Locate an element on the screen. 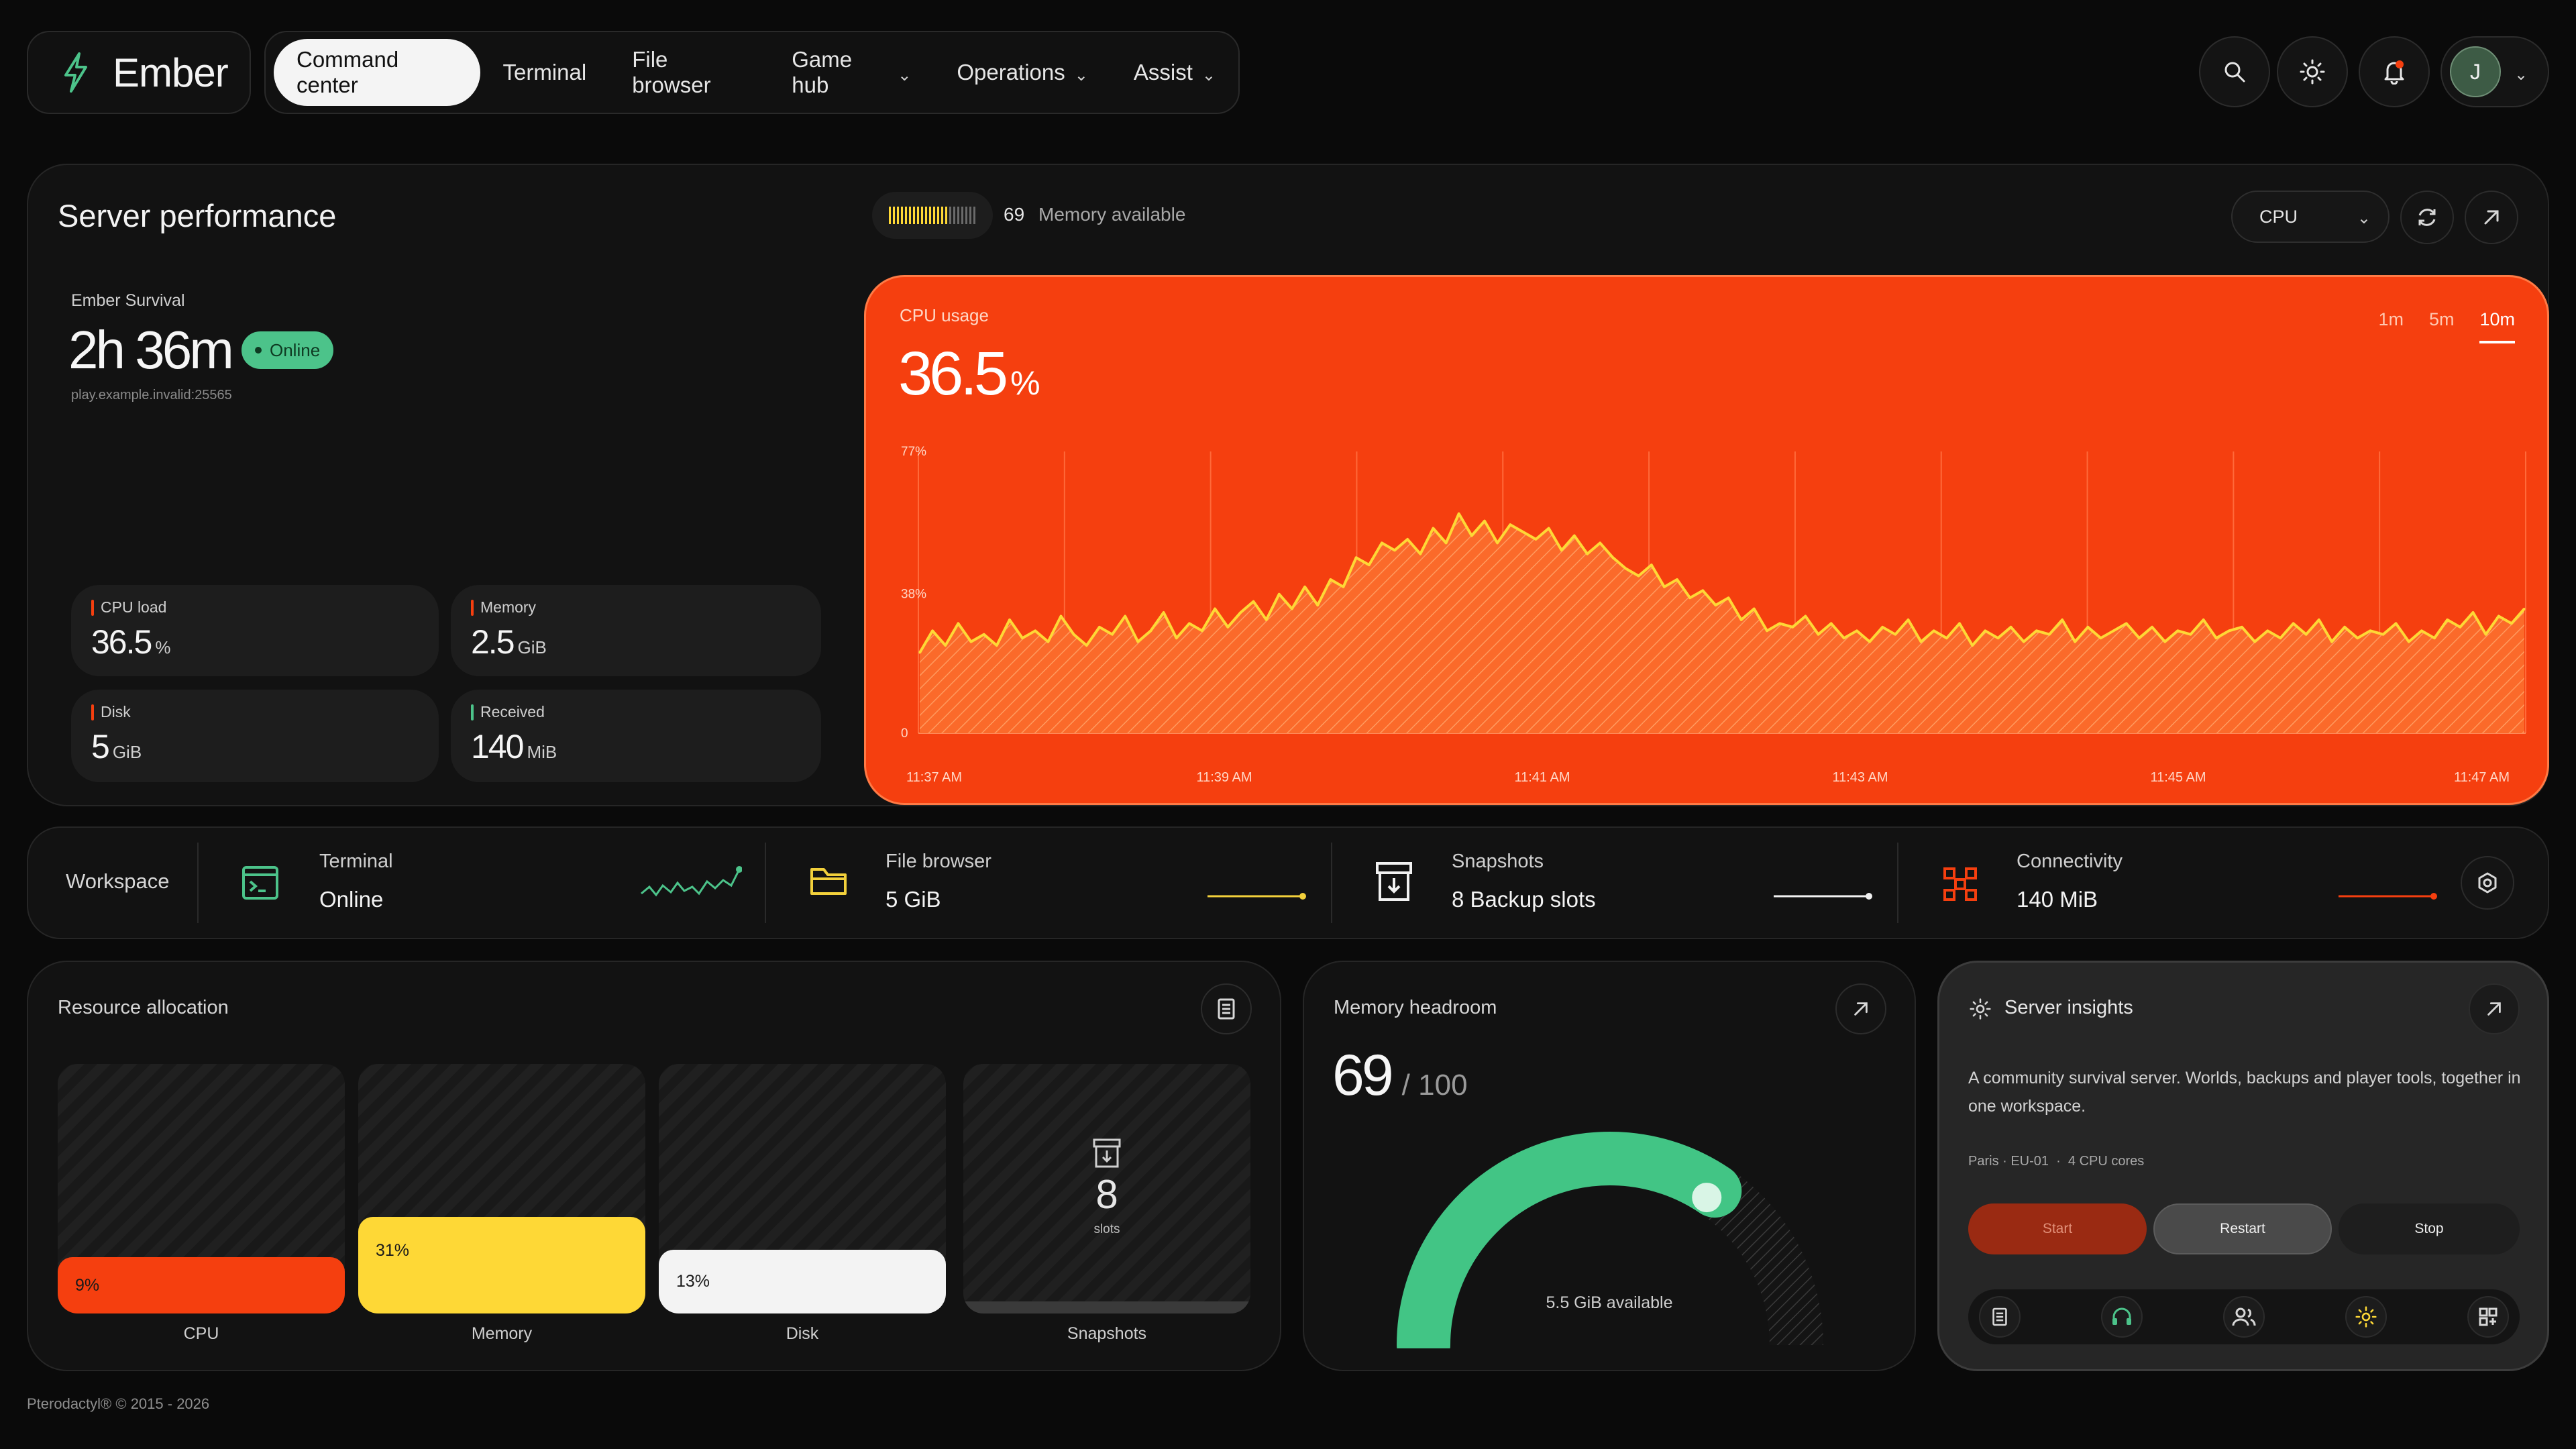 Image resolution: width=2576 pixels, height=1449 pixels. stop-button: Stop is located at coordinates (2429, 1228).